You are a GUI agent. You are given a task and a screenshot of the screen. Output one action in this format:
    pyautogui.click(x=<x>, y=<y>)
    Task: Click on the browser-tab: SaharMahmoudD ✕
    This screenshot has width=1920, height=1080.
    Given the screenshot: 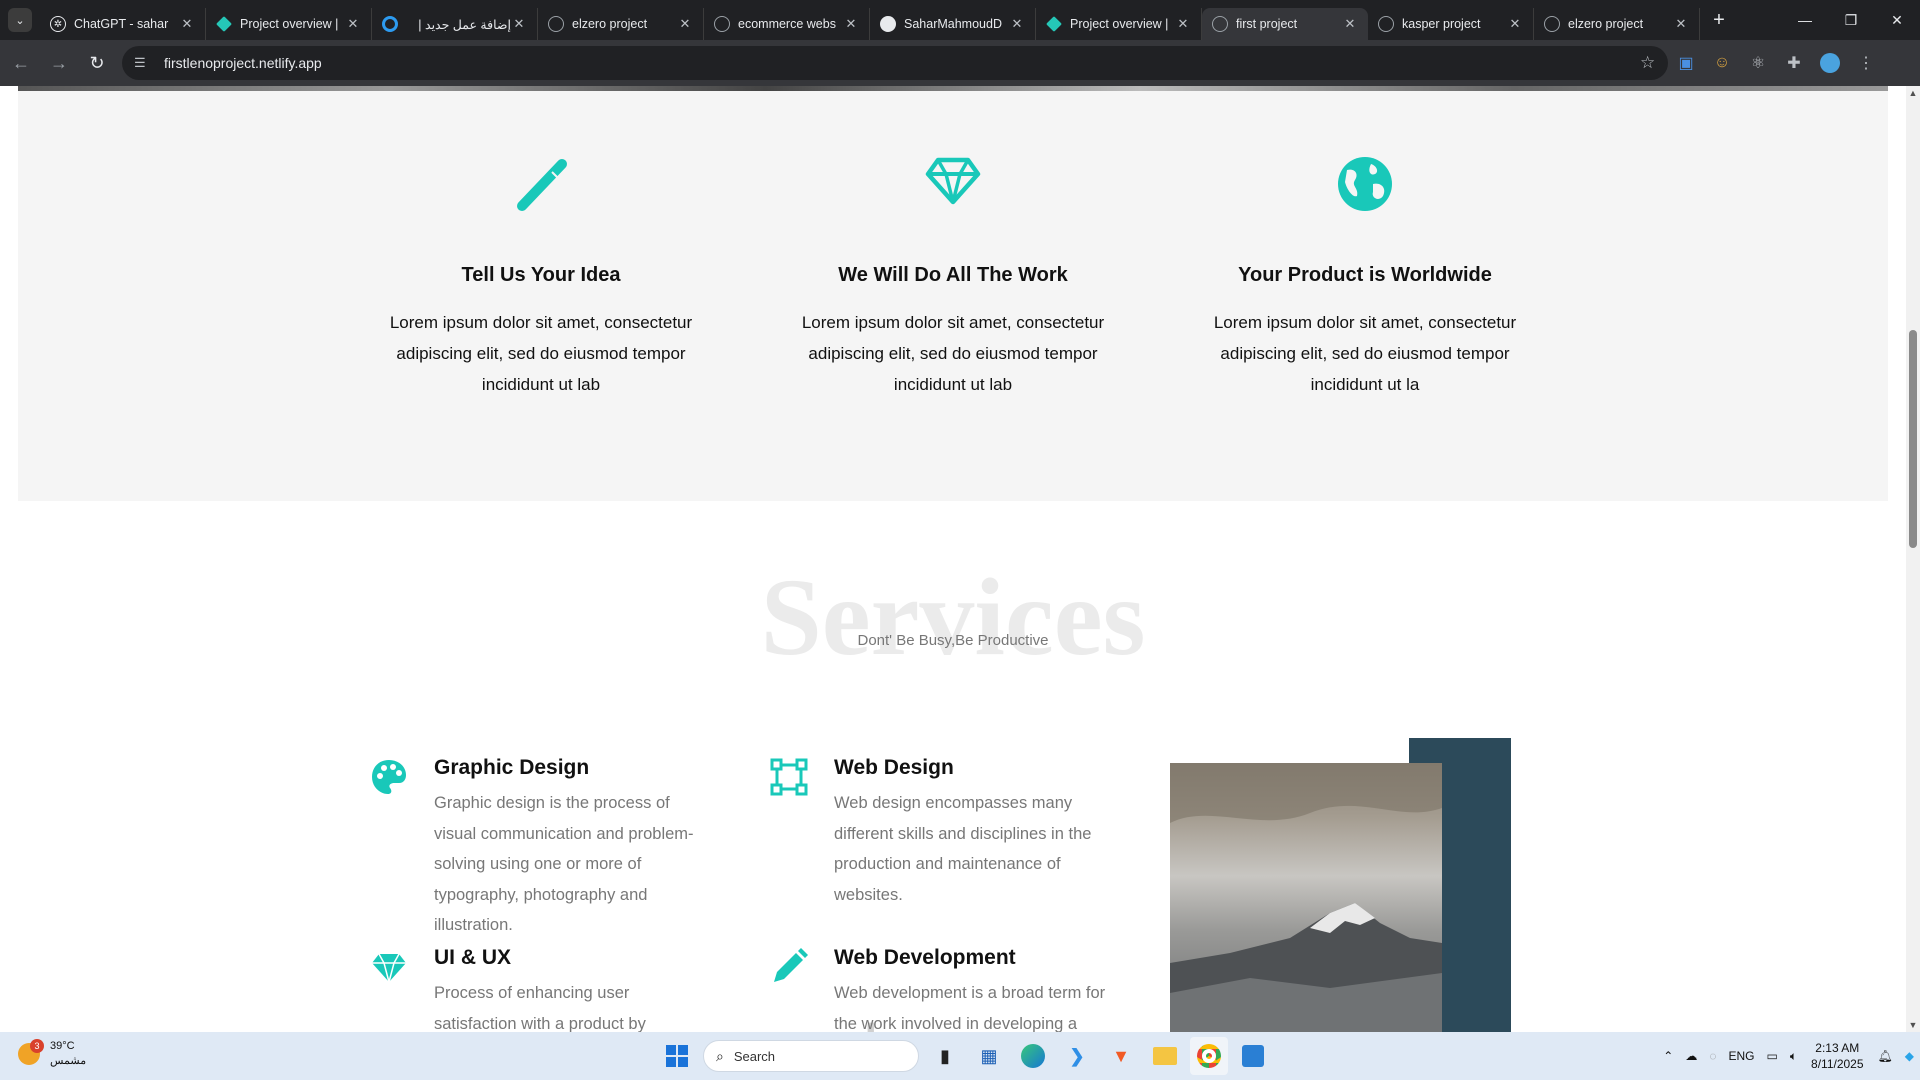 What is the action you would take?
    pyautogui.click(x=953, y=24)
    